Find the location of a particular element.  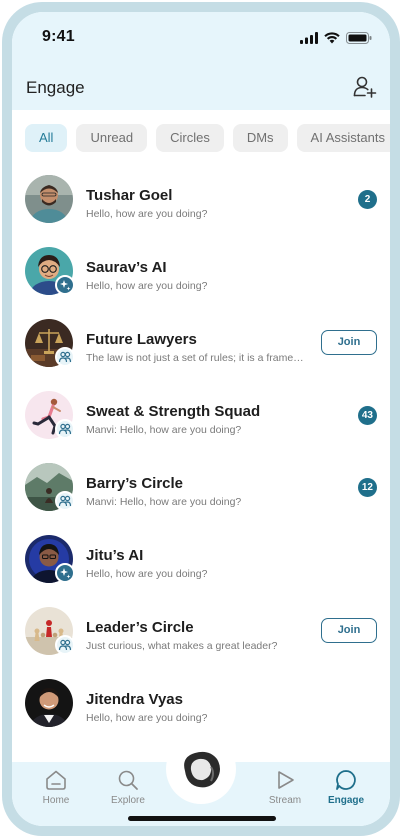

nav-explore-label: Explore is located at coordinates (128, 800).